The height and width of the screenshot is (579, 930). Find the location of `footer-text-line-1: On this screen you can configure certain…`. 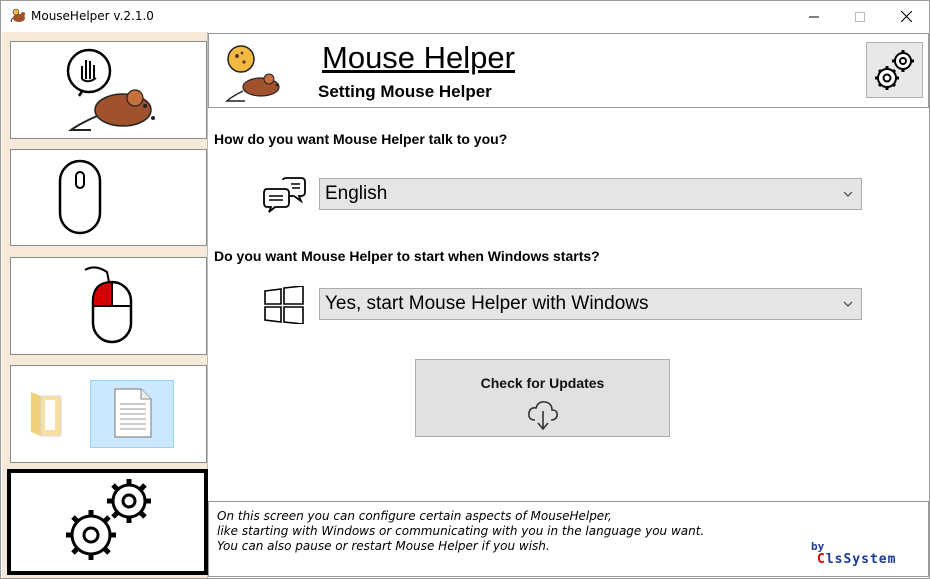

footer-text-line-1: On this screen you can configure certain… is located at coordinates (414, 516).